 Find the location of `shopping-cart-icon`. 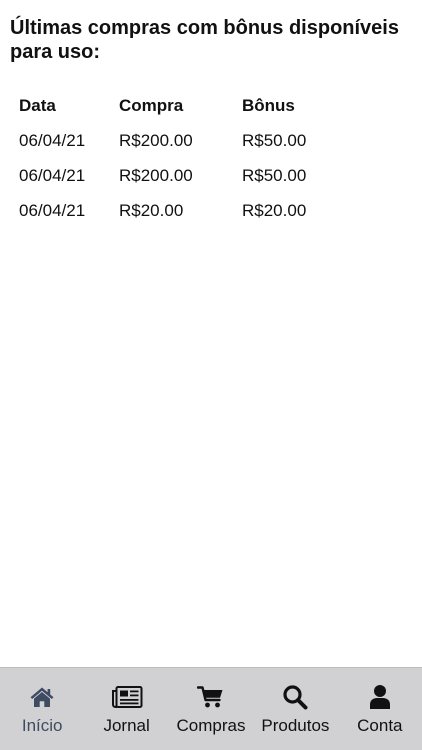

shopping-cart-icon is located at coordinates (211, 697).